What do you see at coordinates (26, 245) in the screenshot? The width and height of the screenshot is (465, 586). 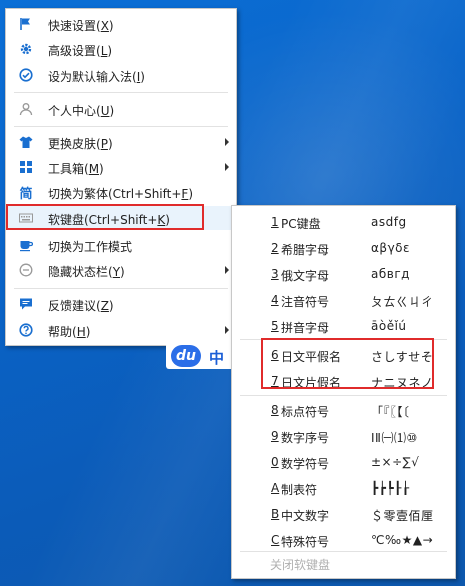 I see `cup-icon` at bounding box center [26, 245].